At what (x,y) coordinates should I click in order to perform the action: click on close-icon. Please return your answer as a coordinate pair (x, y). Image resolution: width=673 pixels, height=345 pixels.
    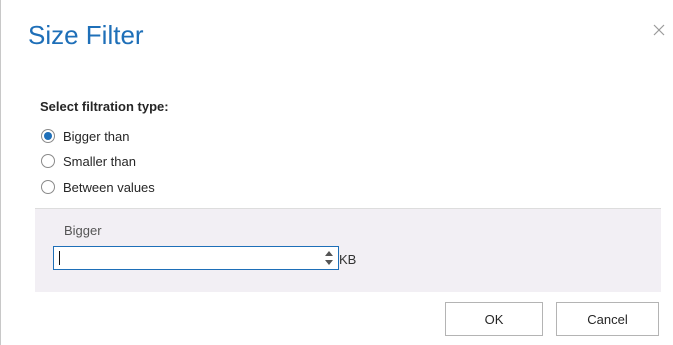
    Looking at the image, I should click on (659, 30).